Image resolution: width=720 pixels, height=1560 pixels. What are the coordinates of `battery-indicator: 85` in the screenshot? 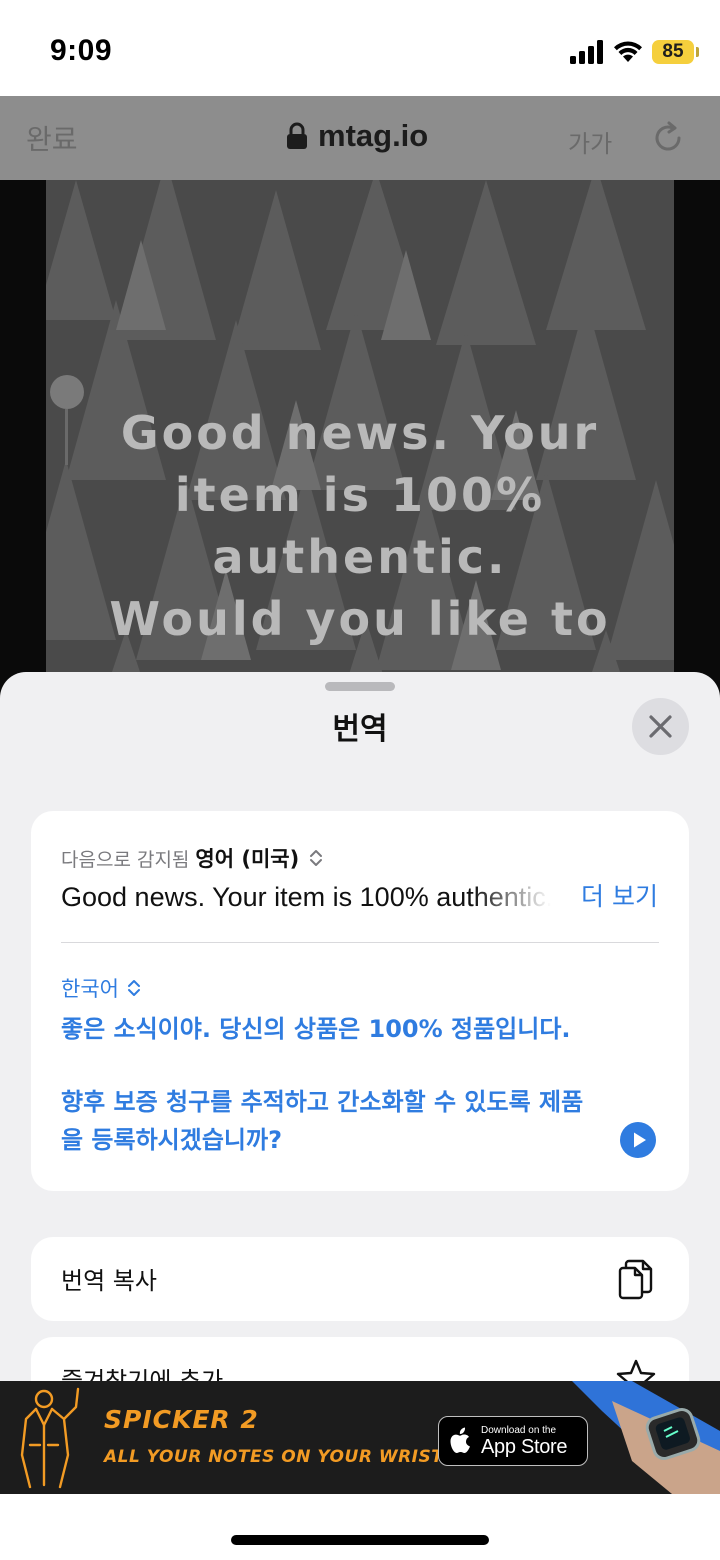 It's located at (673, 52).